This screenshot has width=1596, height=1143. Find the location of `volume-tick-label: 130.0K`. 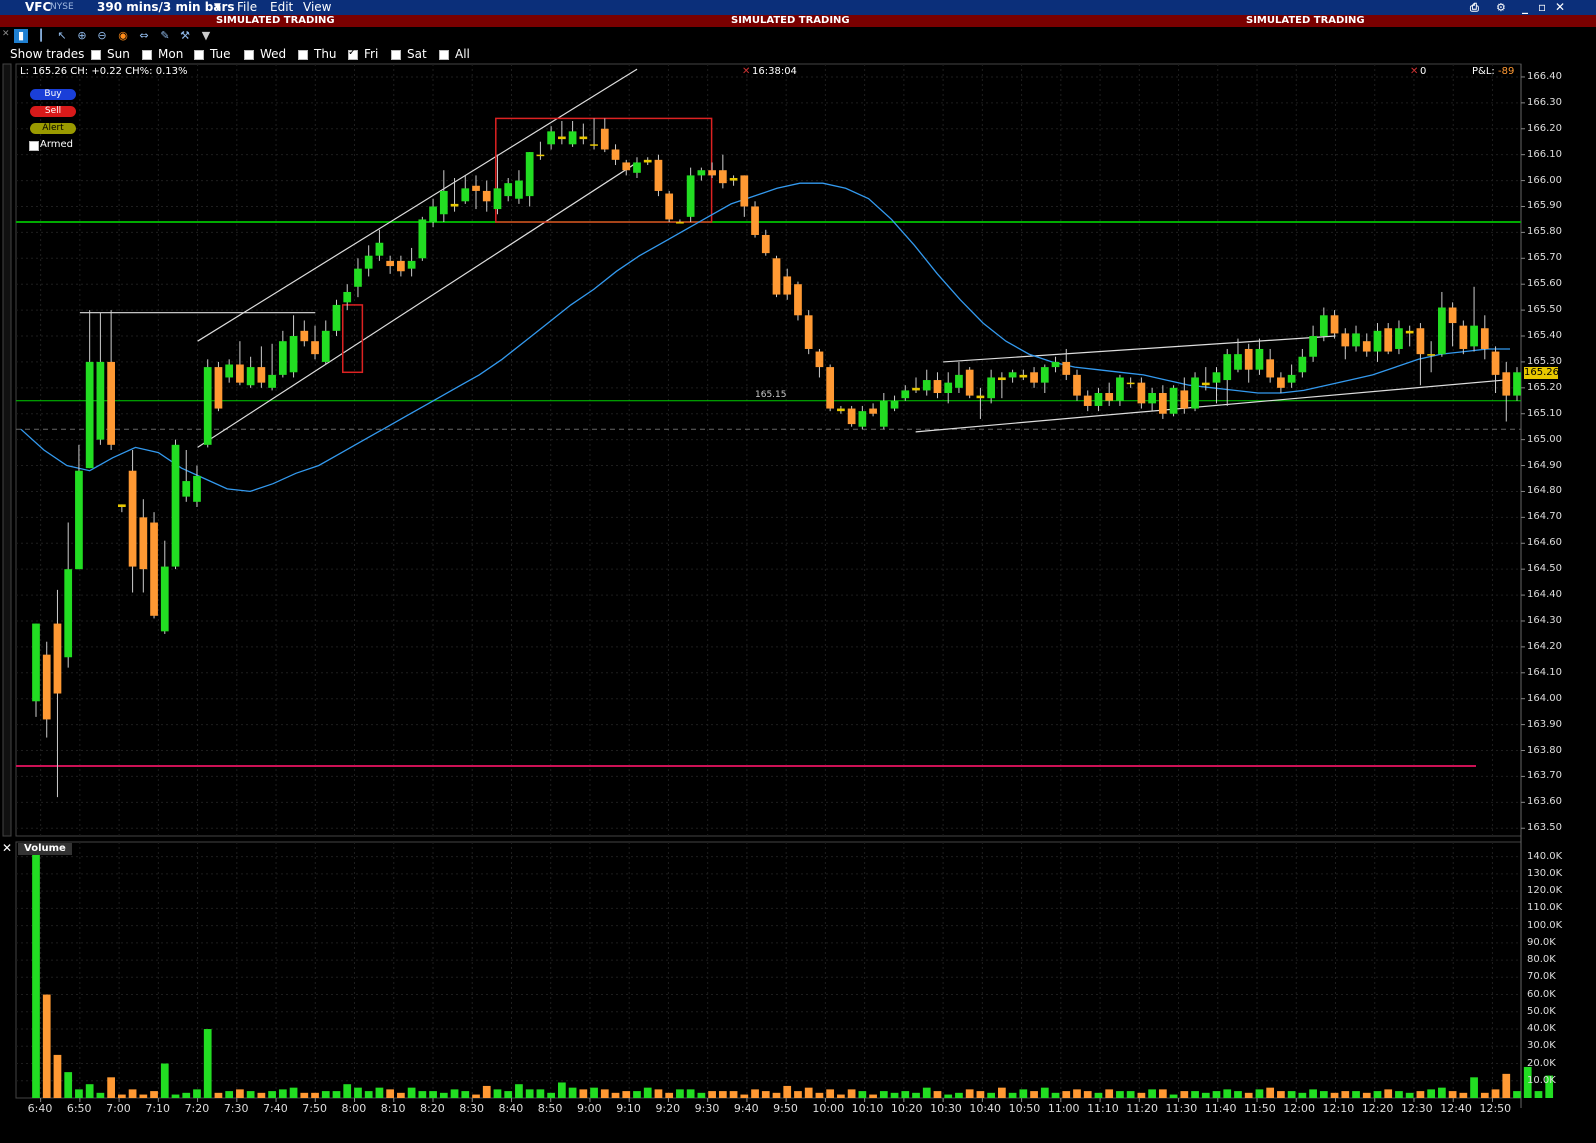

volume-tick-label: 130.0K is located at coordinates (1545, 873).